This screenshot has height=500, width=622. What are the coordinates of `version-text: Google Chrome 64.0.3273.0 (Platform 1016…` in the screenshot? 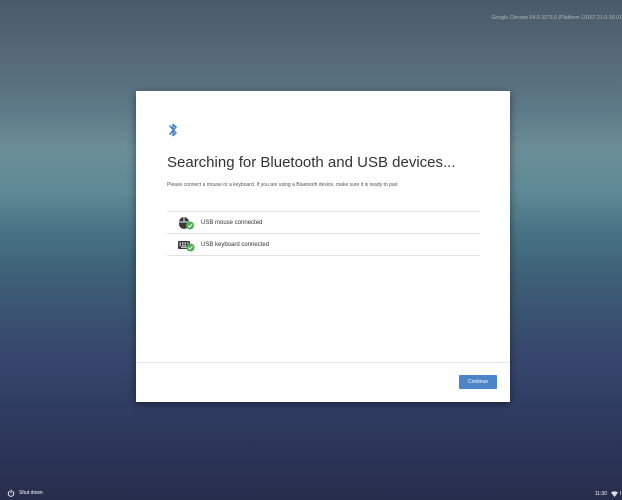 It's located at (556, 18).